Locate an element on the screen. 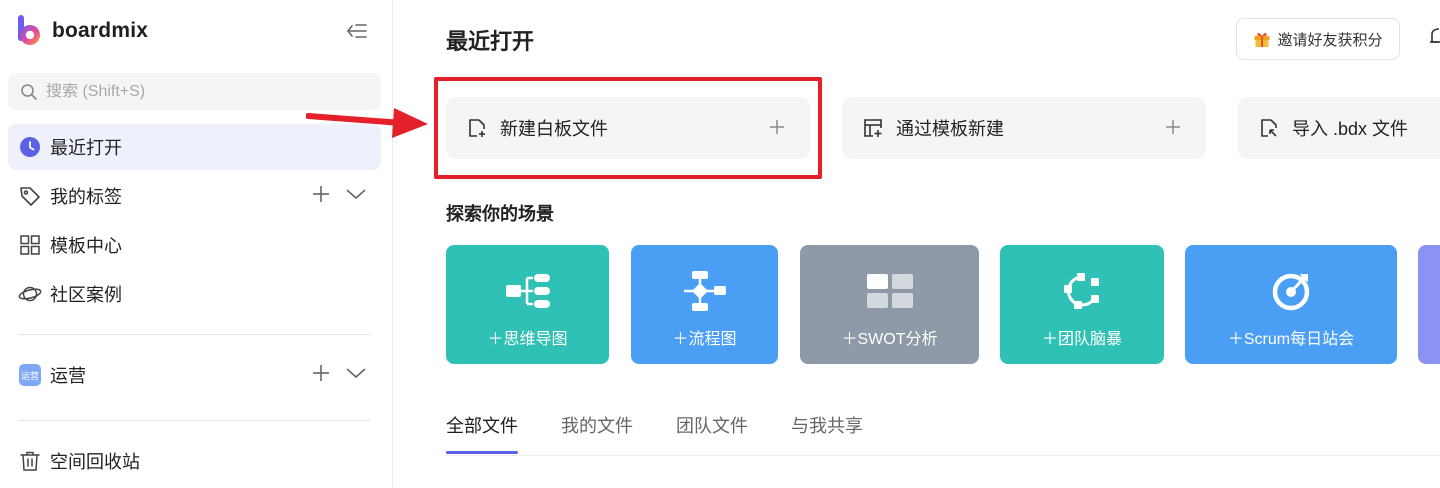 The height and width of the screenshot is (488, 1440). action-label: 导入 .bdx 文件 is located at coordinates (1350, 129).